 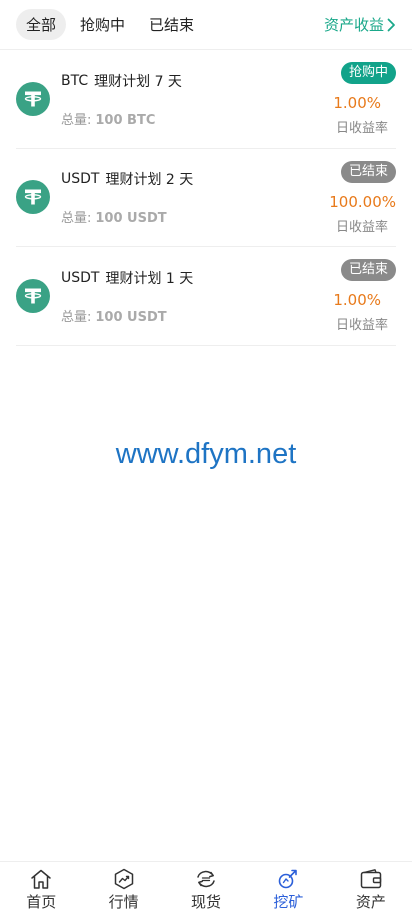 I want to click on mining-icon, so click(x=288, y=879).